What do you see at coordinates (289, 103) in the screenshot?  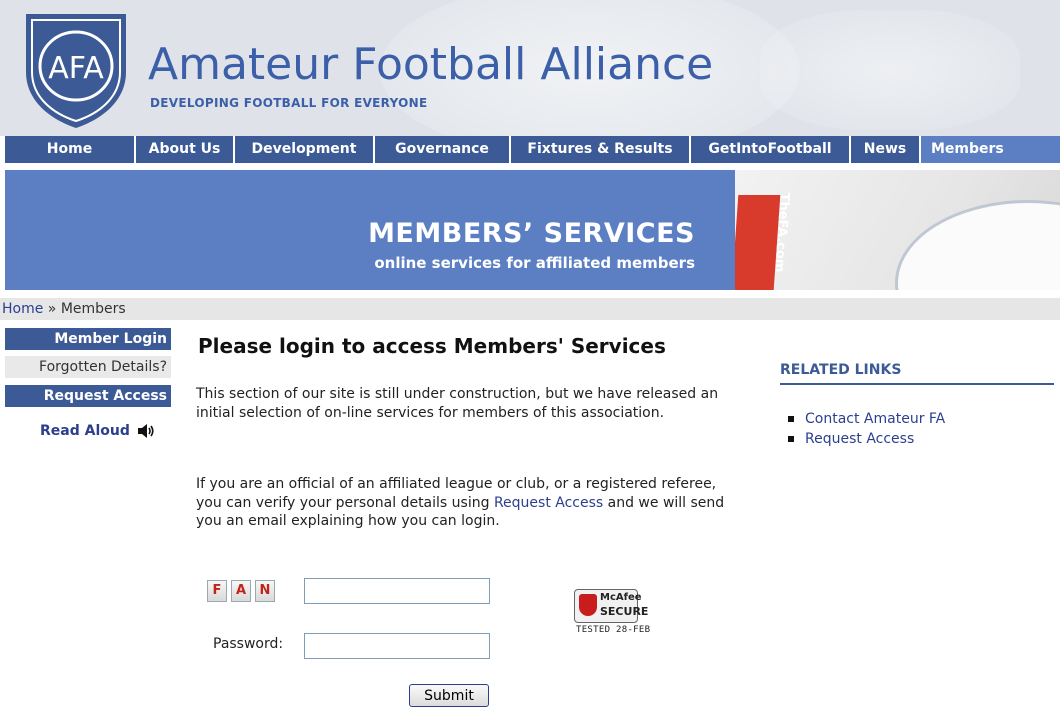 I see `site-tagline: DEVELOPING FOOTBALL FOR EVERYONE` at bounding box center [289, 103].